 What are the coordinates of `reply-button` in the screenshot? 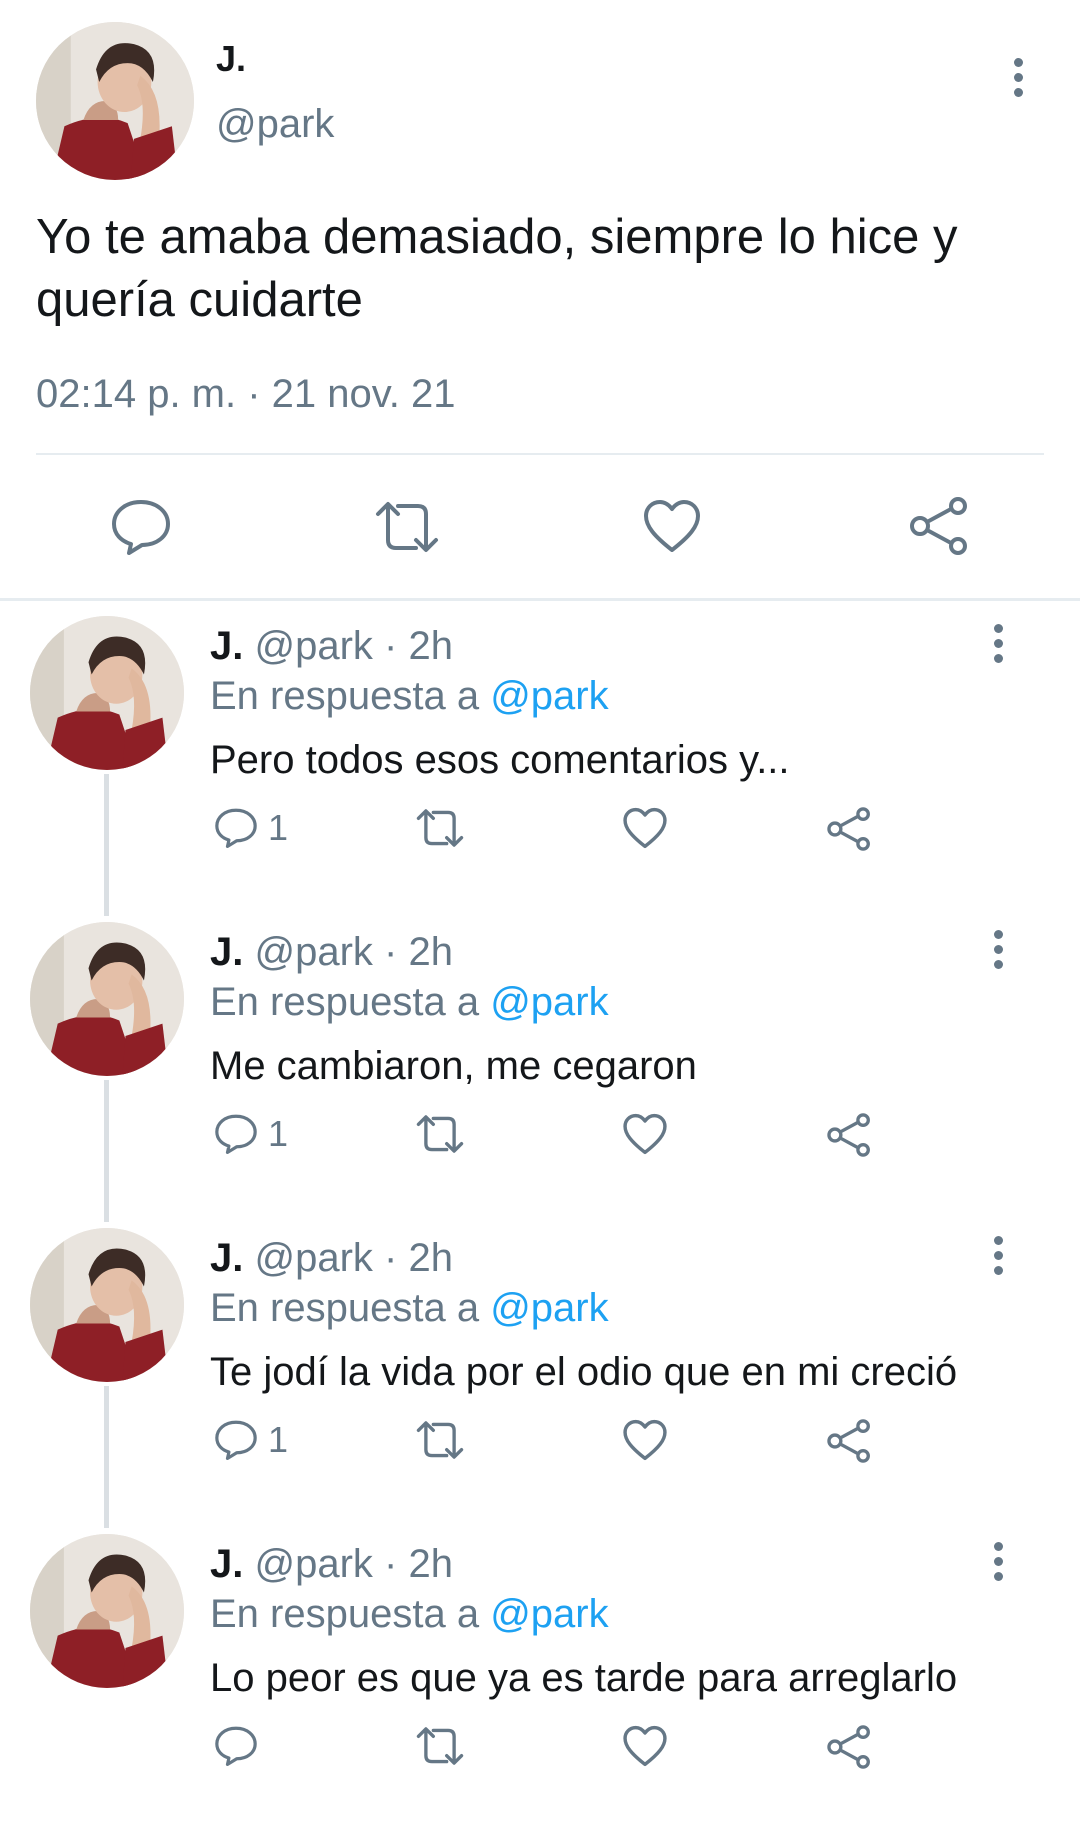 It's located at (241, 1746).